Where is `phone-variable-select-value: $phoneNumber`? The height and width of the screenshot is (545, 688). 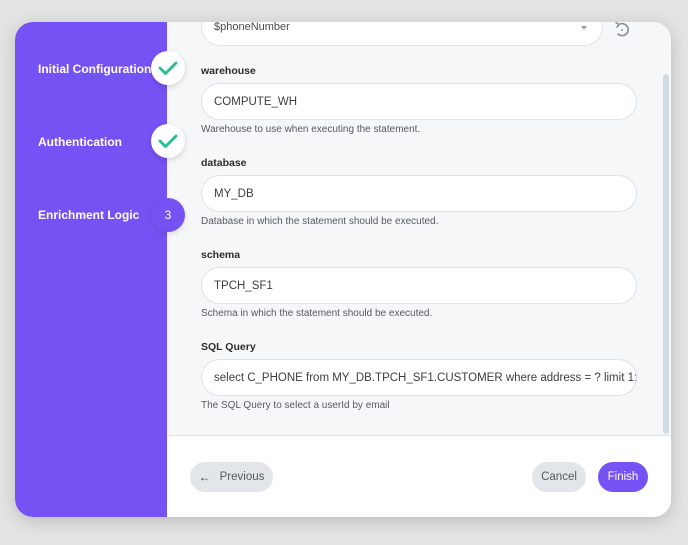 phone-variable-select-value: $phoneNumber is located at coordinates (252, 27).